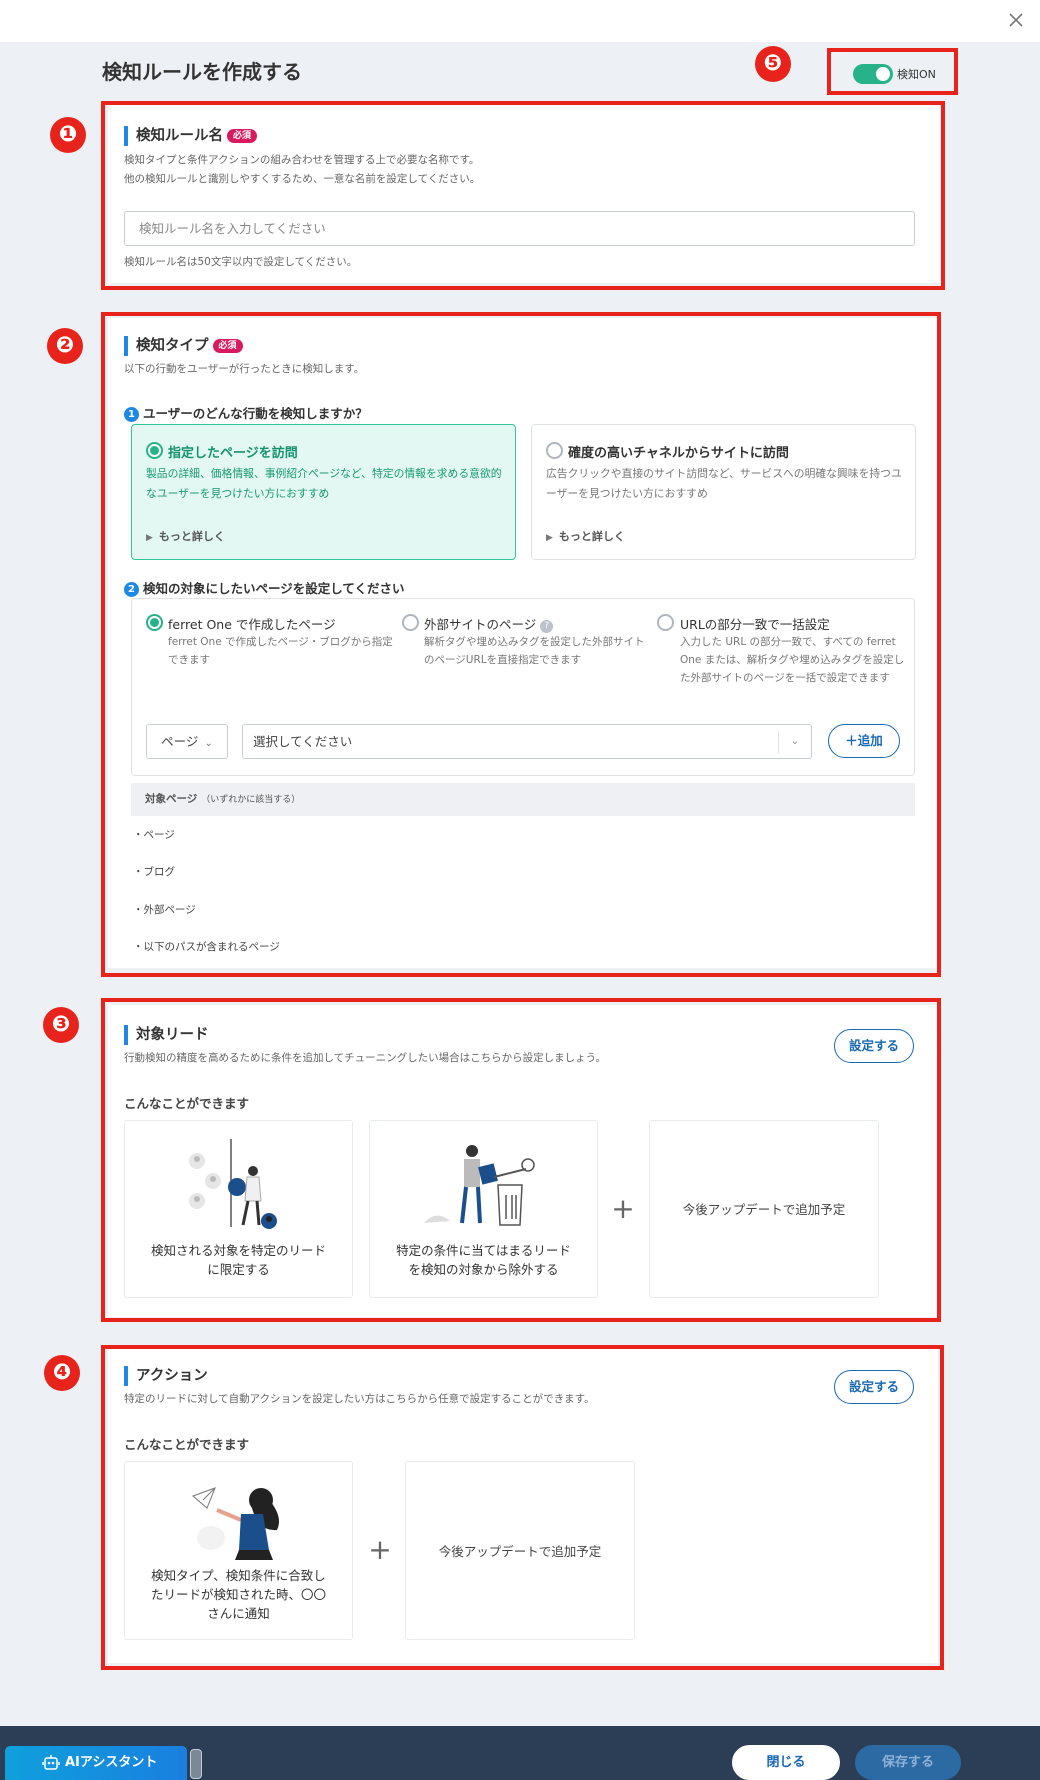  What do you see at coordinates (665, 622) in the screenshot?
I see `radio-url-partial` at bounding box center [665, 622].